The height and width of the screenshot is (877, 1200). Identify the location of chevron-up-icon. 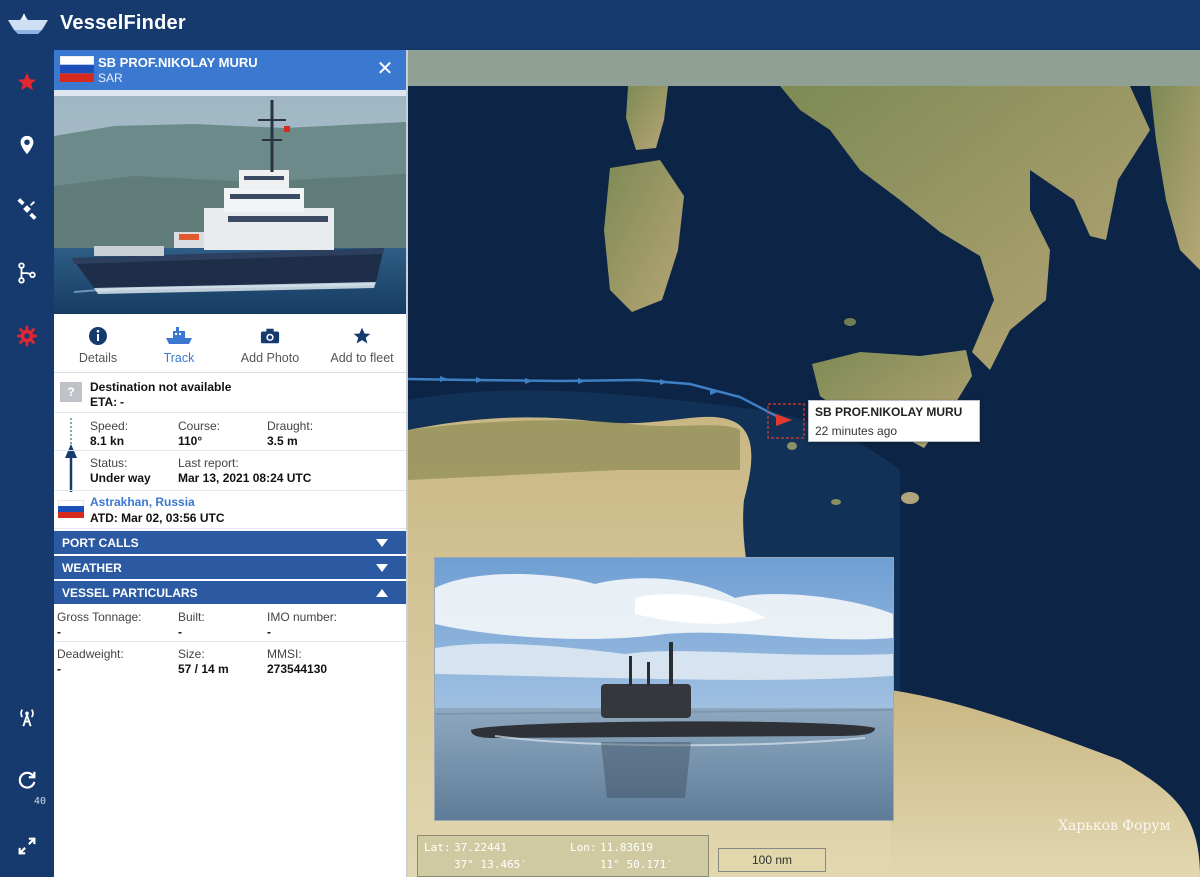
(382, 593).